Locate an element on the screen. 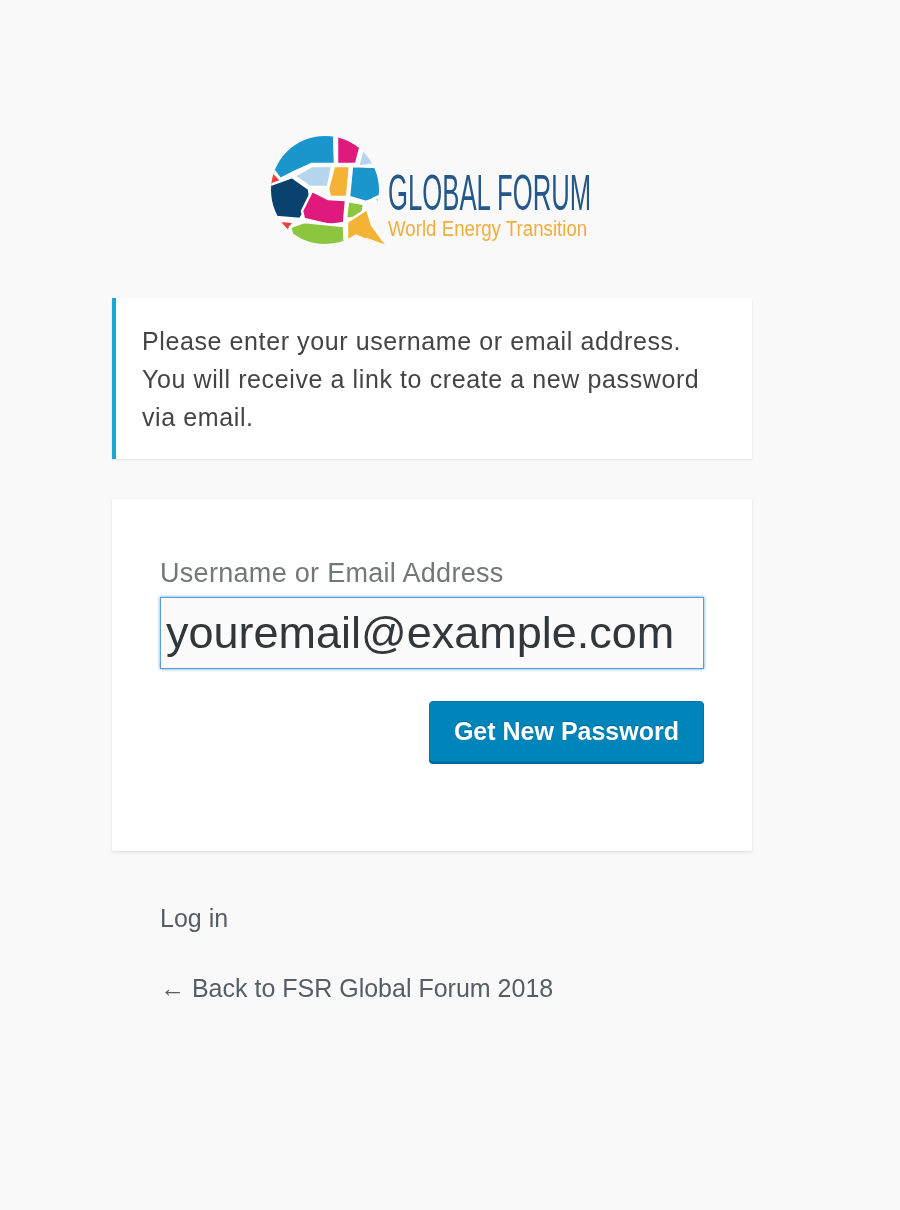 The height and width of the screenshot is (1210, 900). globe-speech-bubble-icon is located at coordinates (328, 192).